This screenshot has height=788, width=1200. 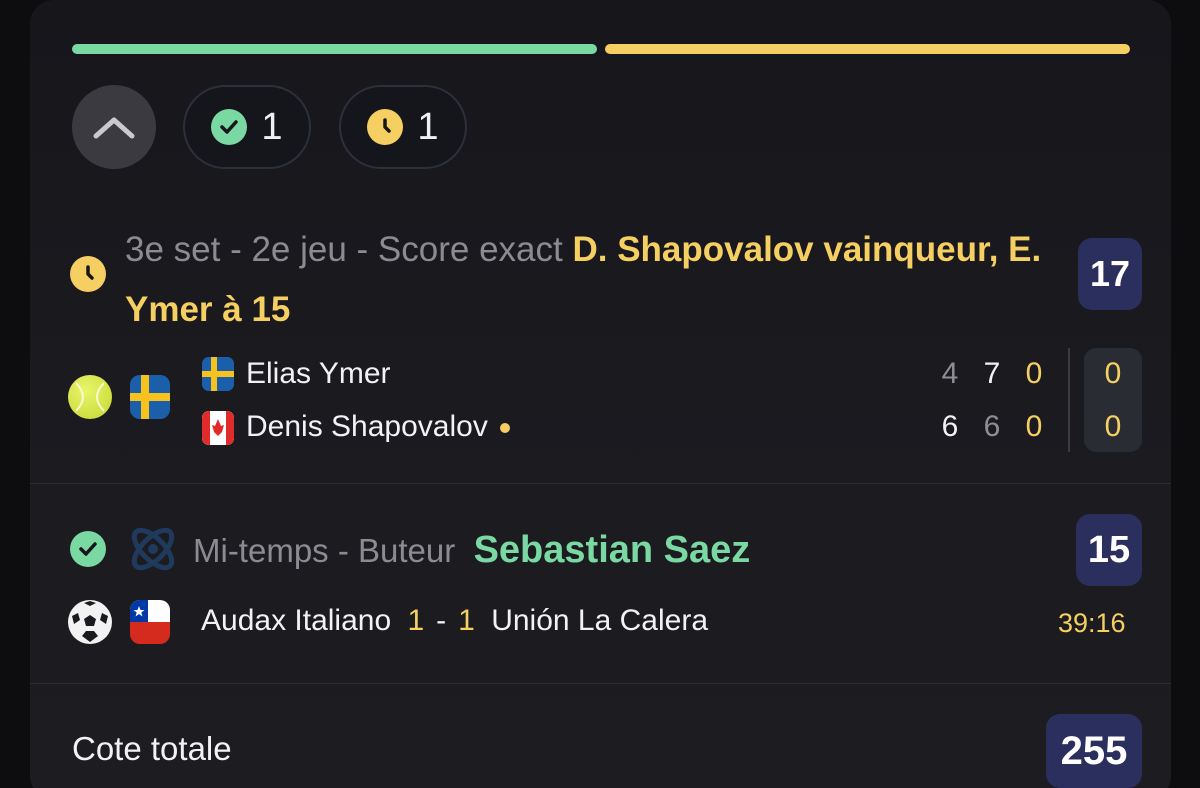 I want to click on serving-indicator, so click(x=504, y=428).